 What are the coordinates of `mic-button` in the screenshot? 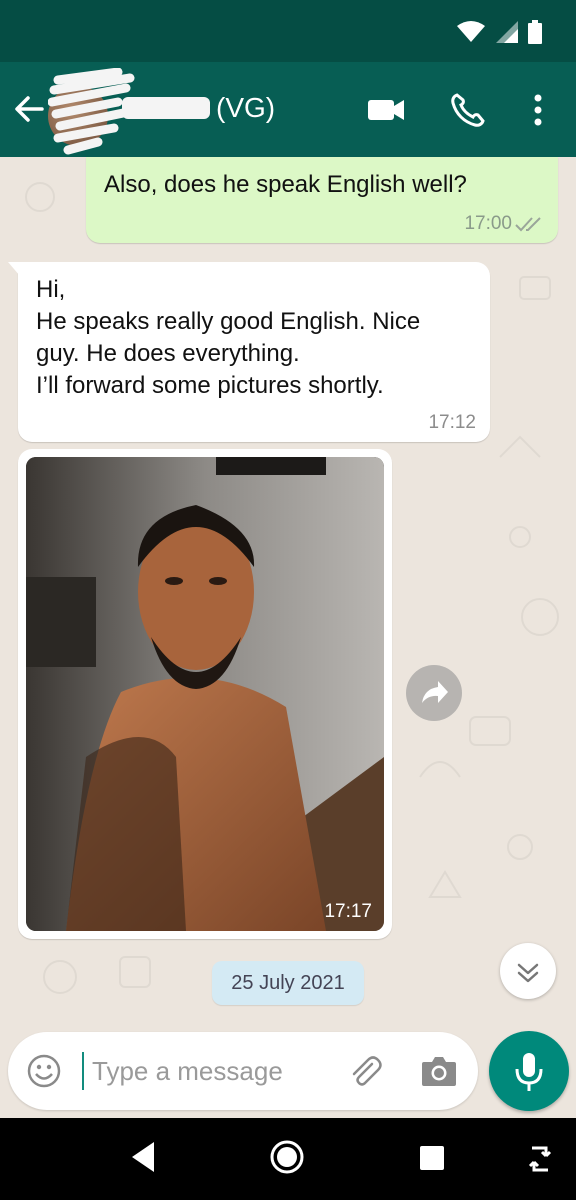 It's located at (529, 1071).